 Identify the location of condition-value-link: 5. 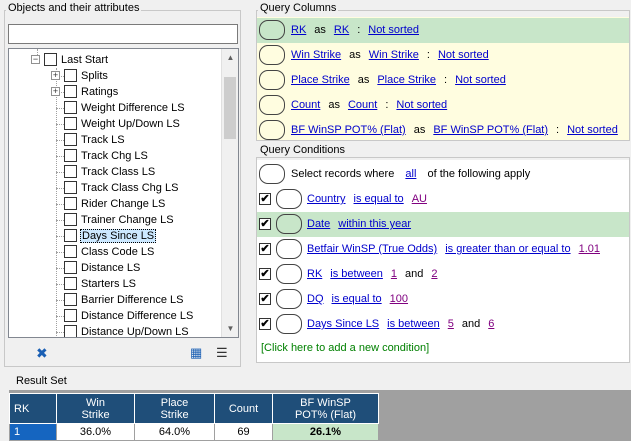
(451, 324).